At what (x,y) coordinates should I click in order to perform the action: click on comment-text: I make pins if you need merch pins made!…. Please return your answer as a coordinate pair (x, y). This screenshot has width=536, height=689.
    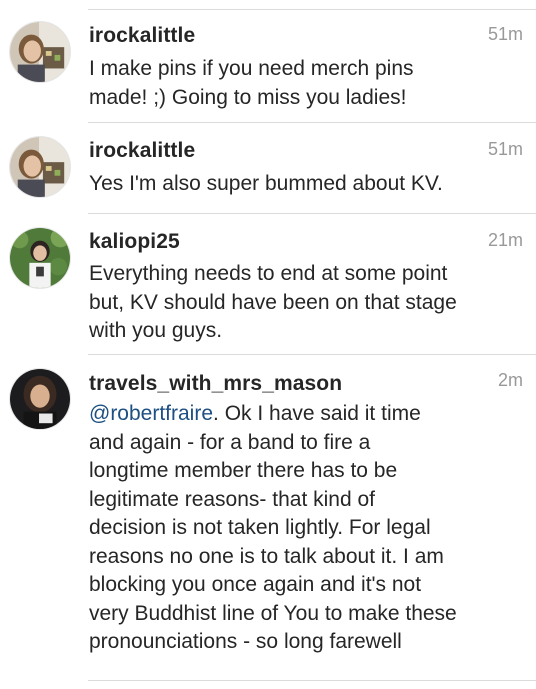
    Looking at the image, I should click on (309, 83).